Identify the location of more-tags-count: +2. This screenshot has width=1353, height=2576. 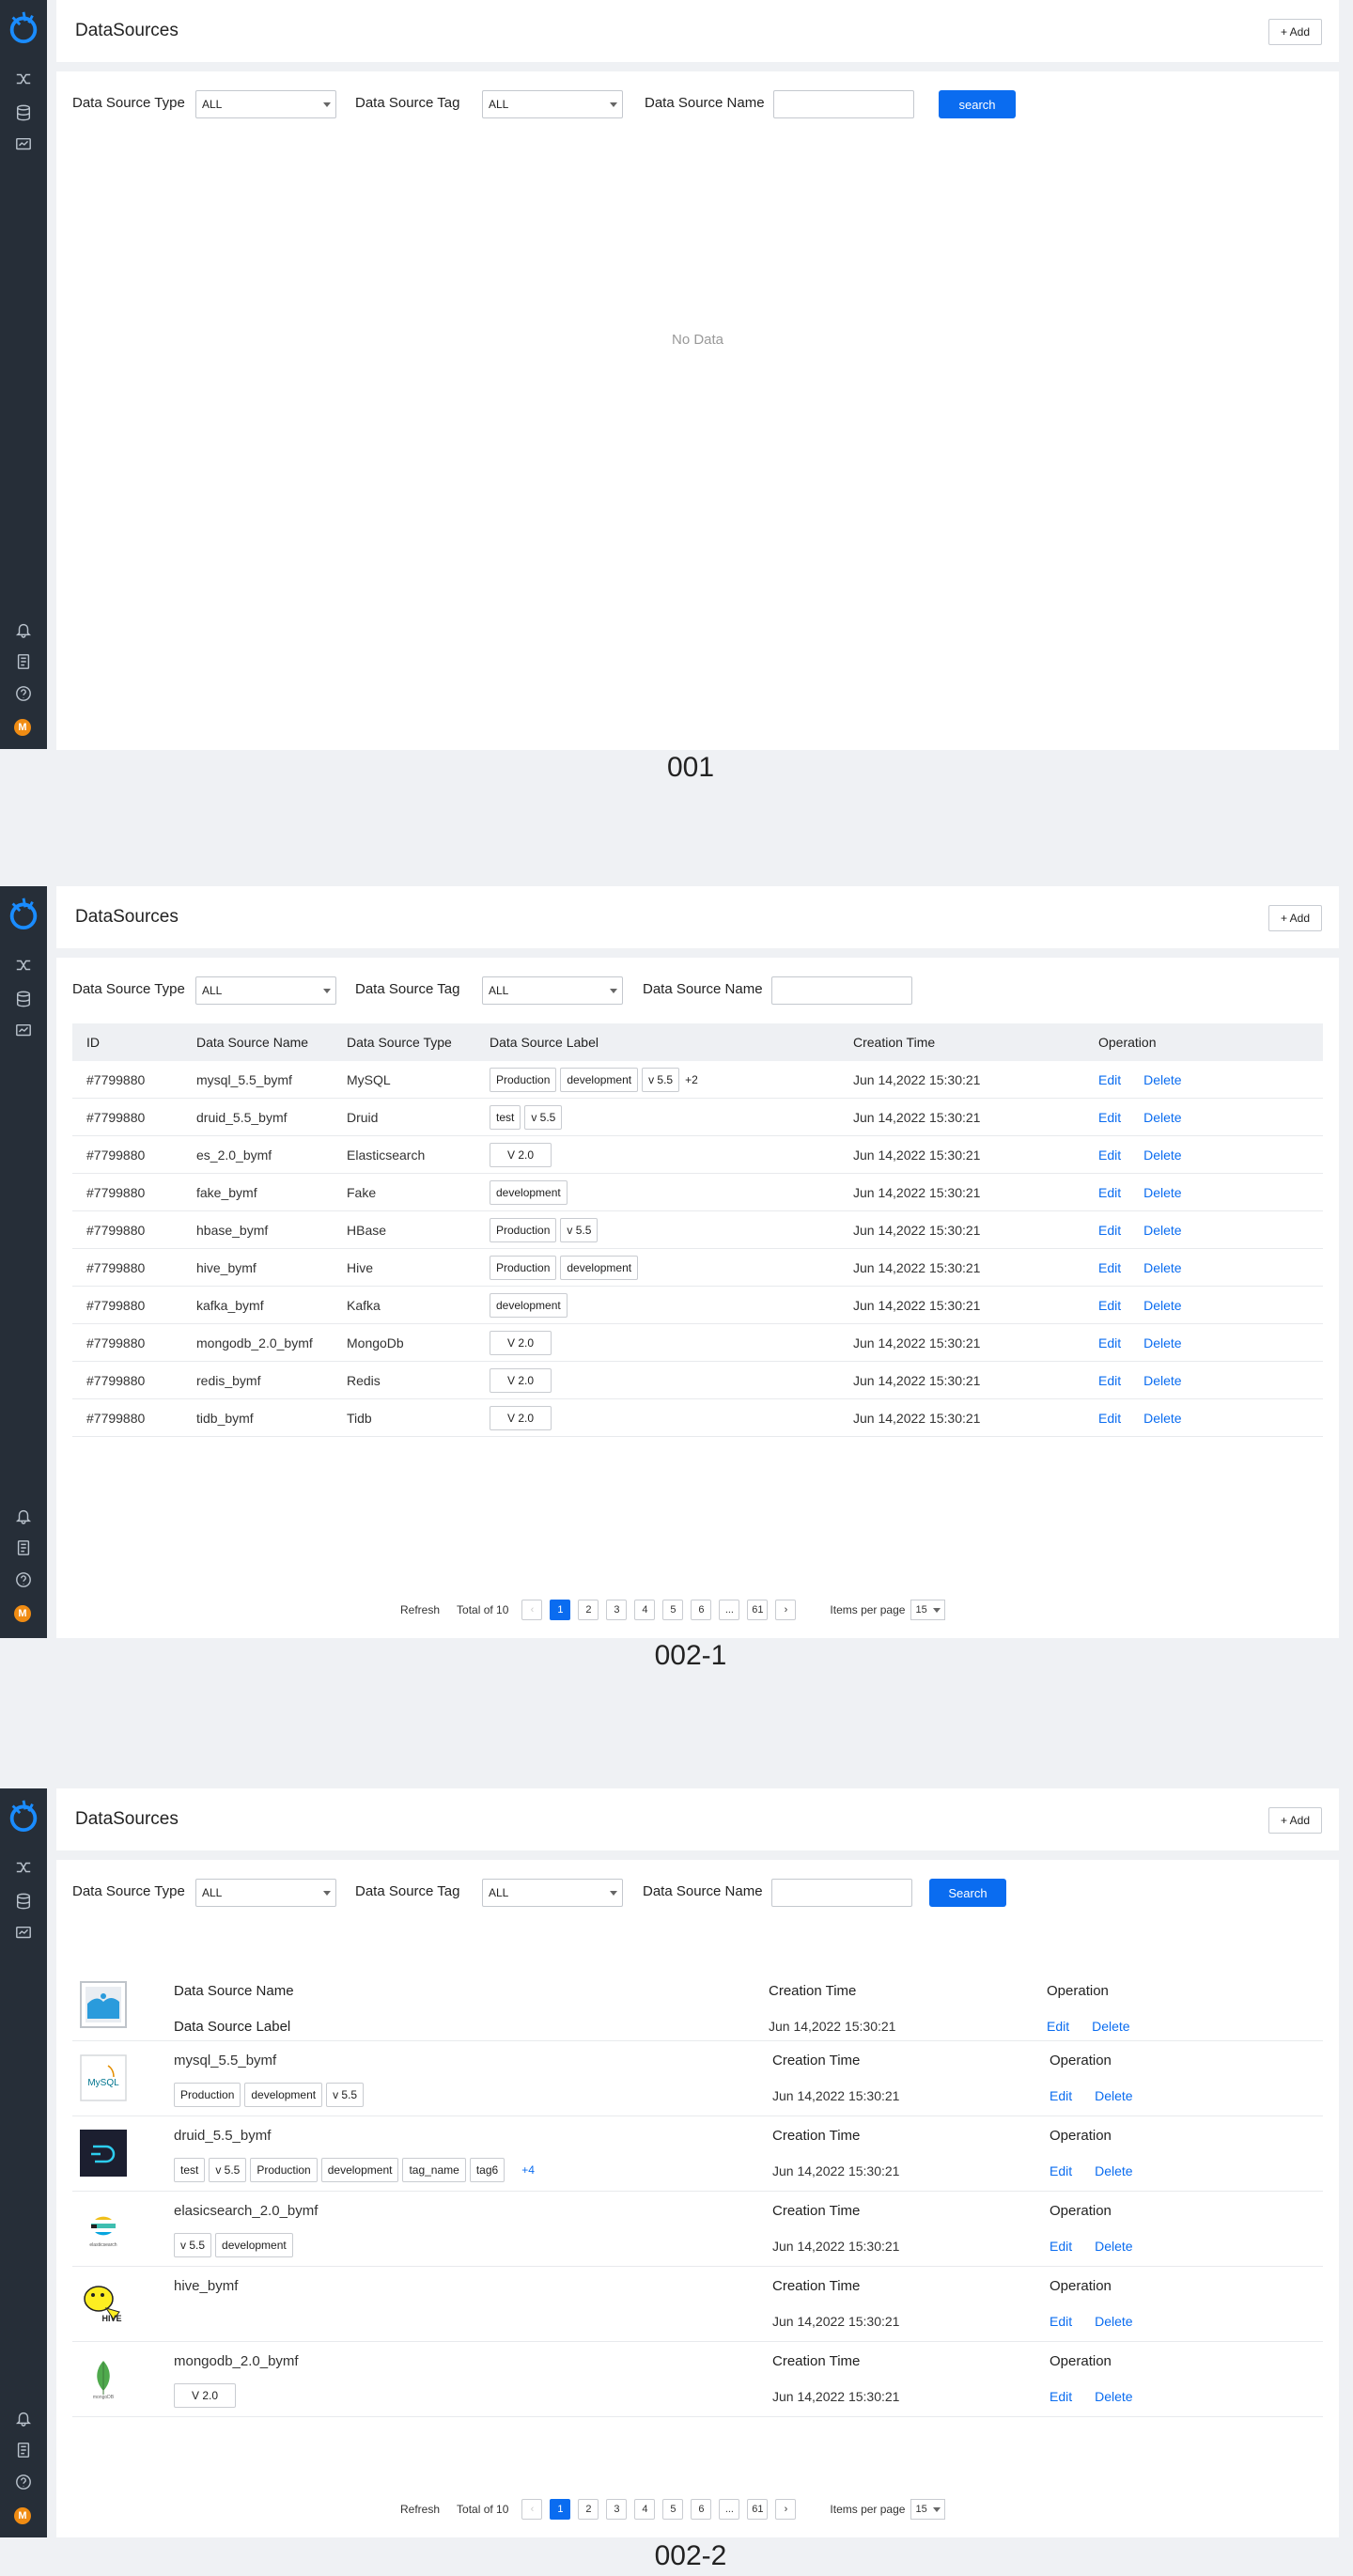
(691, 1079).